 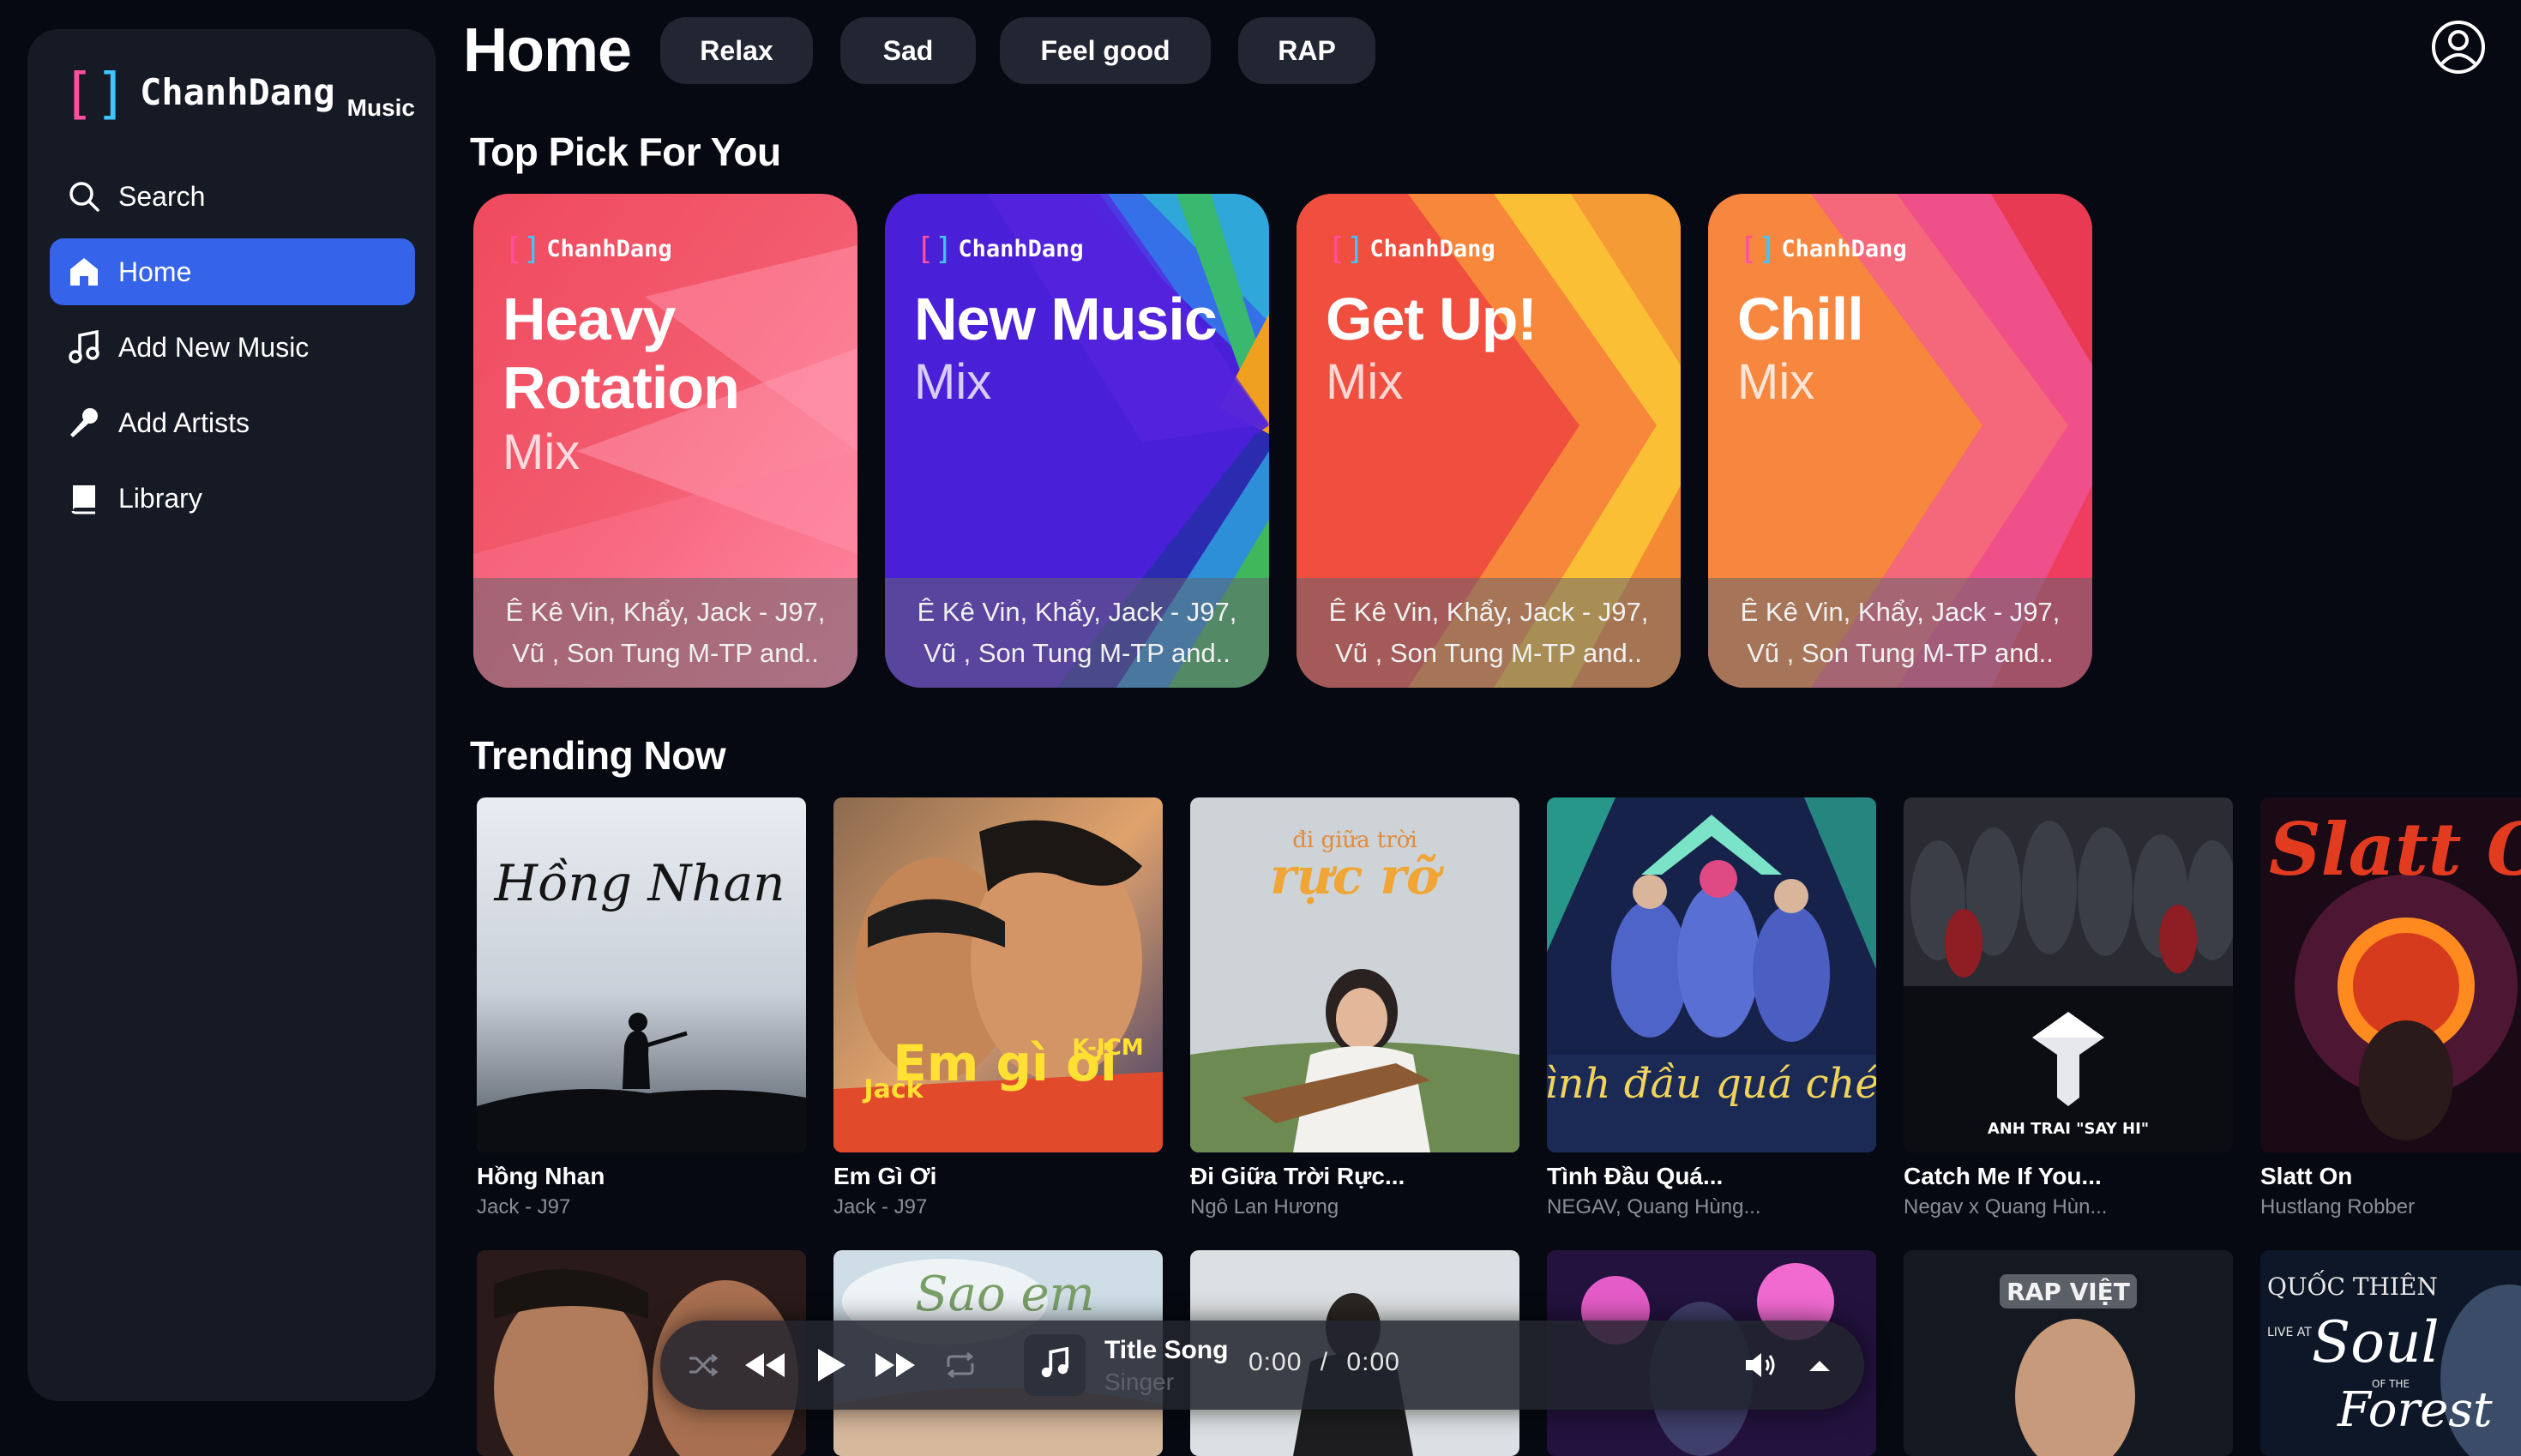 What do you see at coordinates (2290, 1333) in the screenshot?
I see `cover-text: LIVE AT` at bounding box center [2290, 1333].